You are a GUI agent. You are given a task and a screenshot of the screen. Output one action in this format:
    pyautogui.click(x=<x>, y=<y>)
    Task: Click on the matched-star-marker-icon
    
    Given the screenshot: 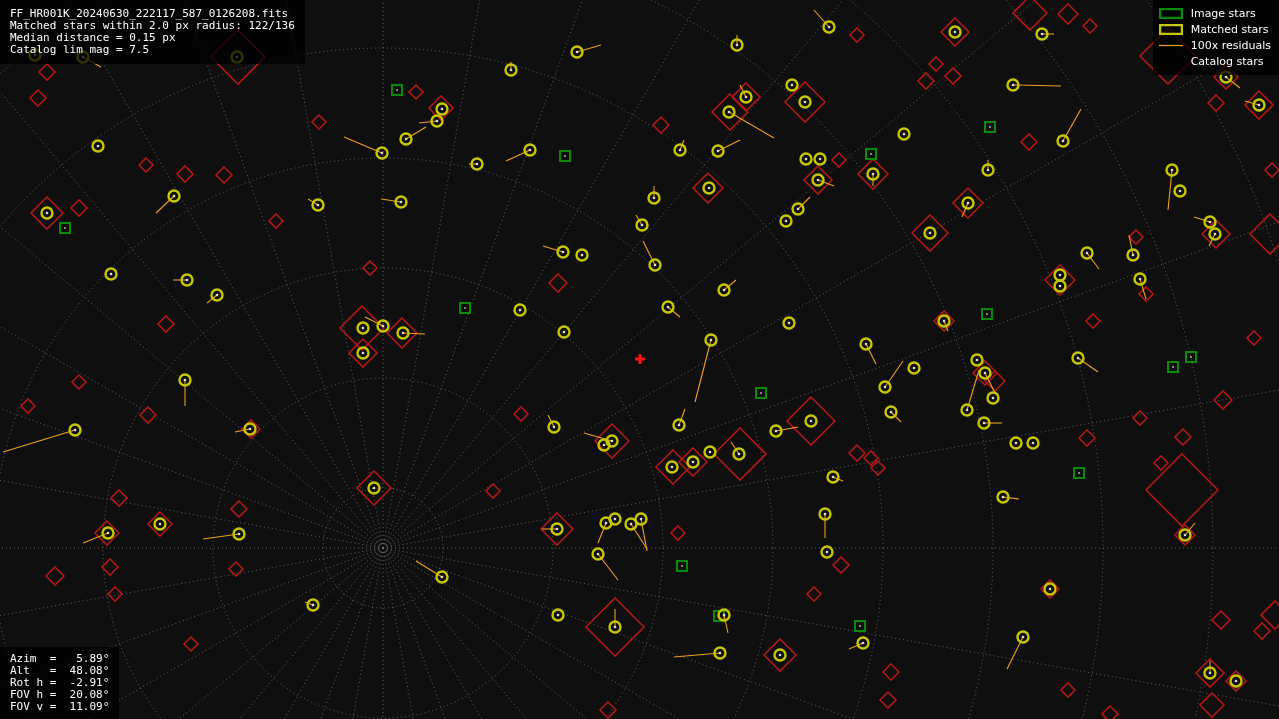 What is the action you would take?
    pyautogui.click(x=1170, y=29)
    